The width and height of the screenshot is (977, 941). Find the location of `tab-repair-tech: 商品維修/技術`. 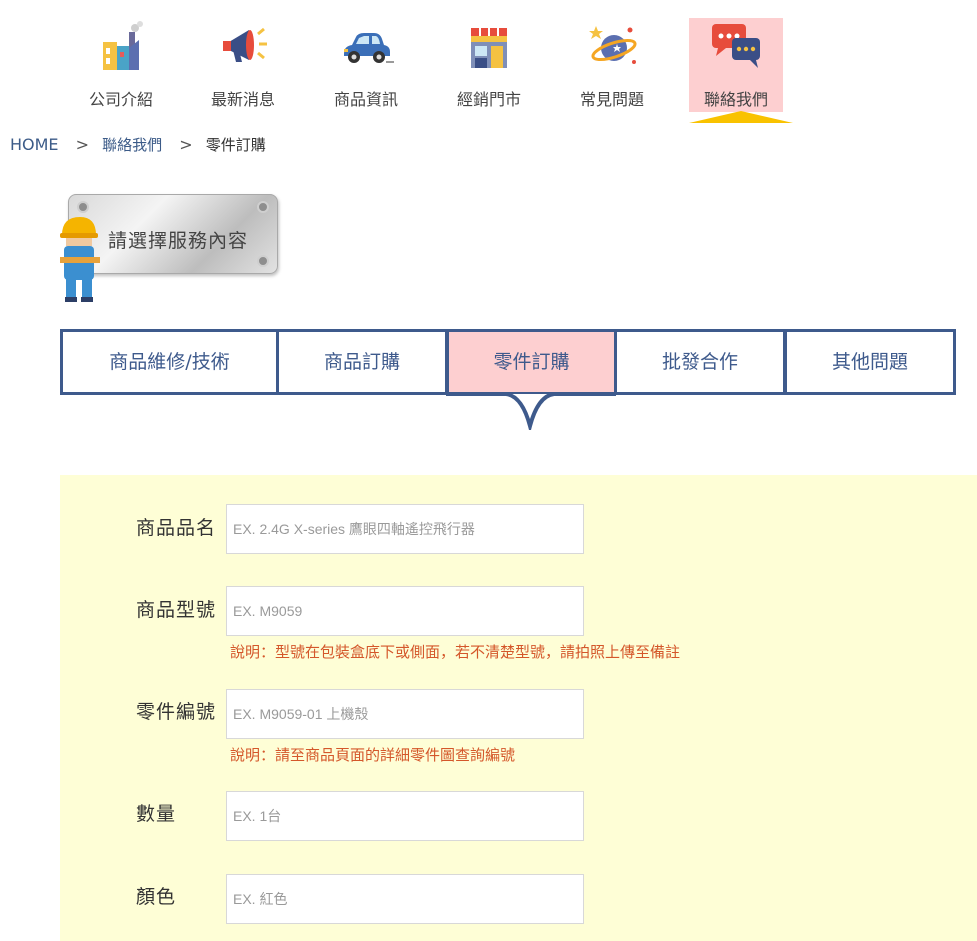

tab-repair-tech: 商品維修/技術 is located at coordinates (169, 362).